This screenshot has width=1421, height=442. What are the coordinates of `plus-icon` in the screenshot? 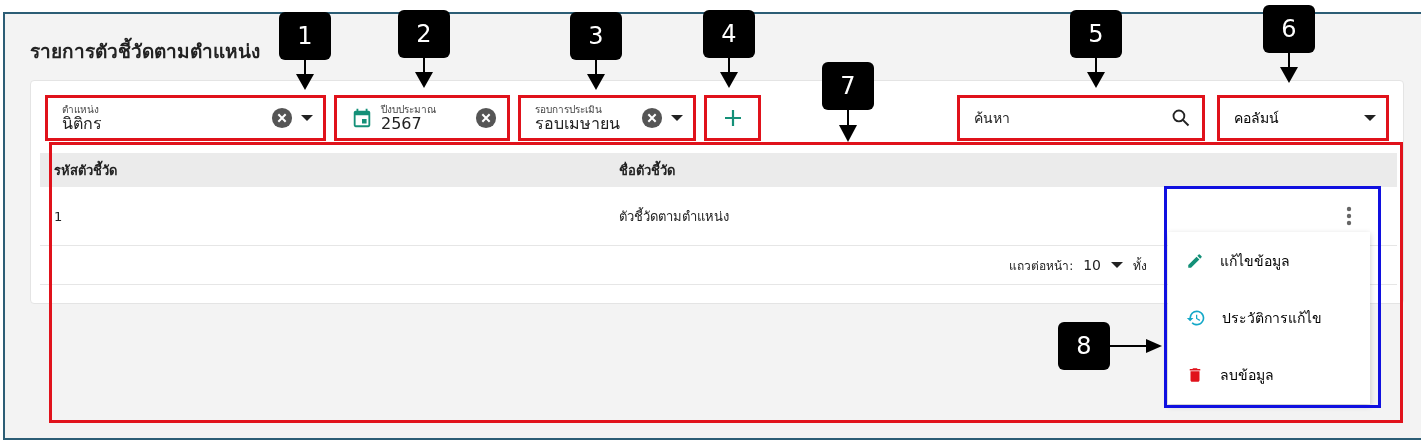 It's located at (732, 118).